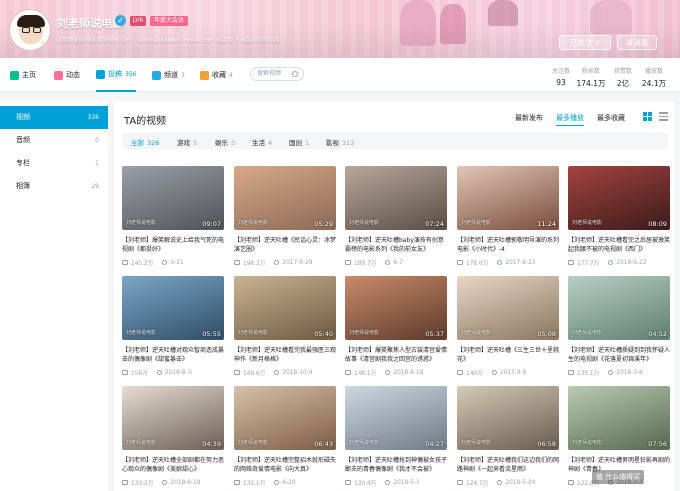 This screenshot has width=680, height=491. What do you see at coordinates (508, 465) in the screenshot?
I see `video-title: 【刘老师】逆天吐槽我们这边我们的网路神剧《一起来看流星雨》` at bounding box center [508, 465].